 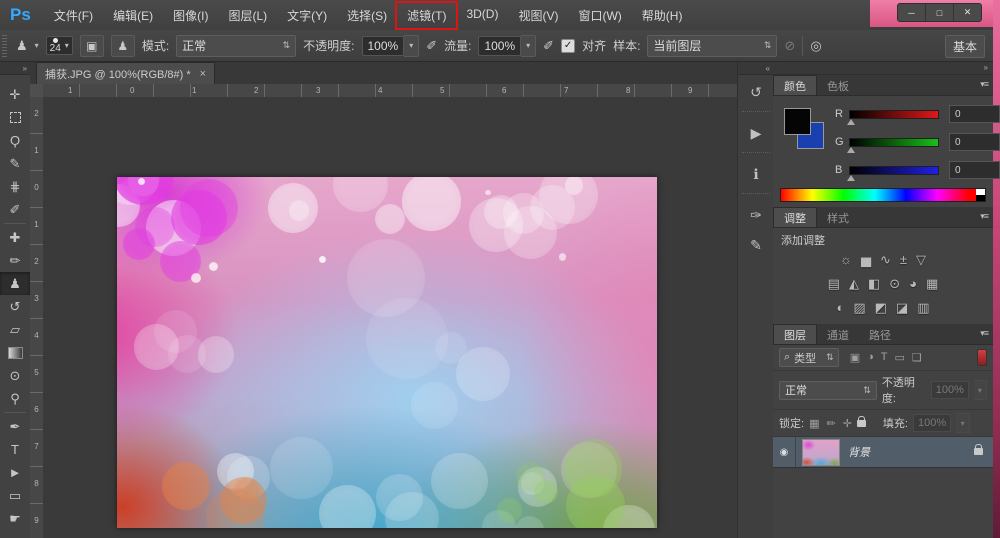 I want to click on flow-input: 100%, so click(x=500, y=45).